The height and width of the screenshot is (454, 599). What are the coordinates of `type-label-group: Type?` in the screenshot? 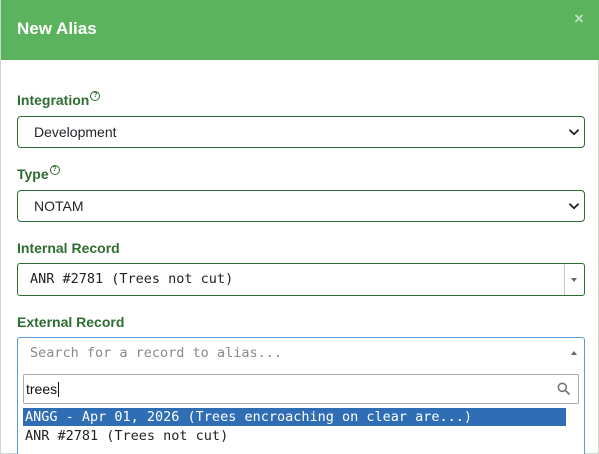 It's located at (38, 173).